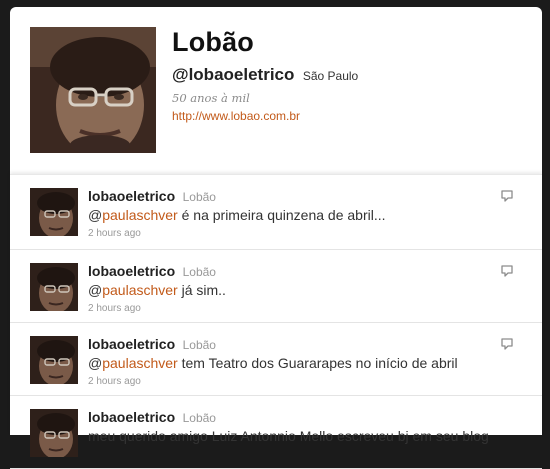  I want to click on profile-avatar, so click(93, 90).